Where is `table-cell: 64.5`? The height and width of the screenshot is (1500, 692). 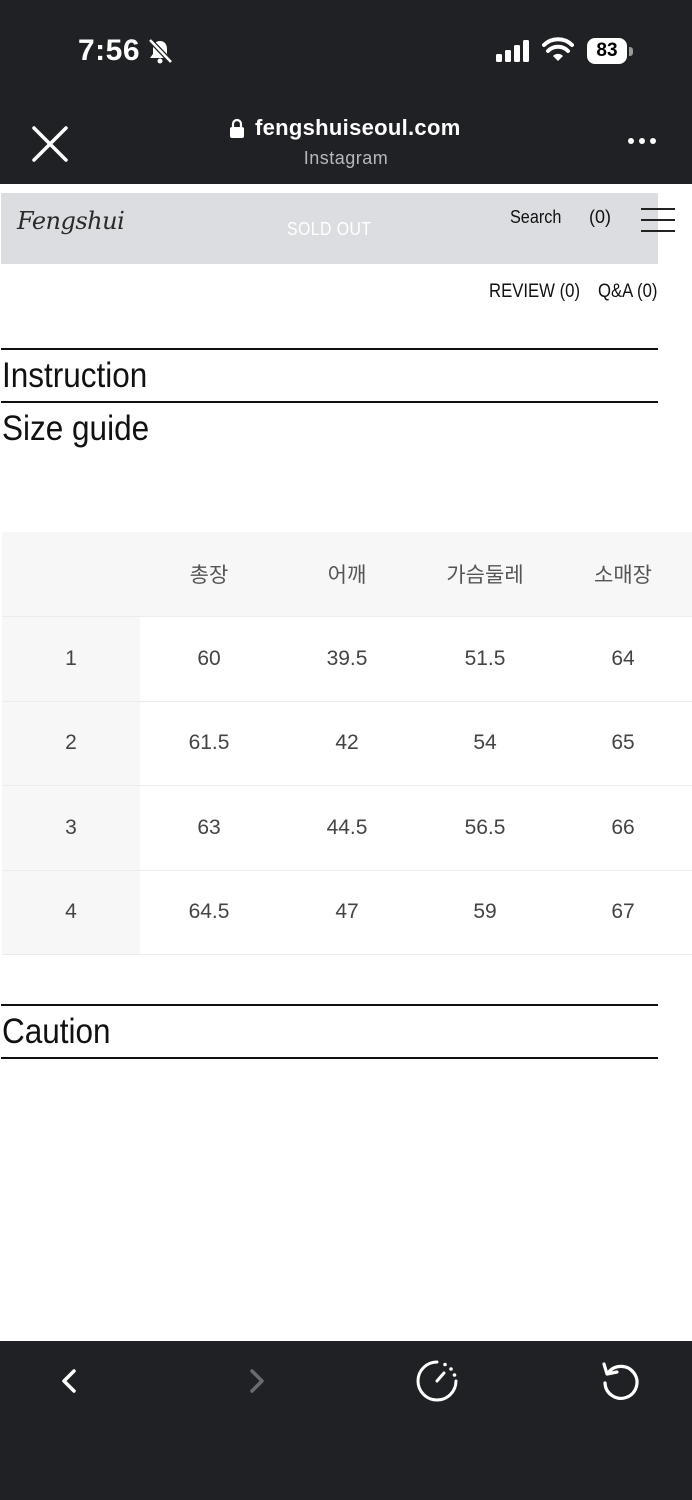
table-cell: 64.5 is located at coordinates (209, 912).